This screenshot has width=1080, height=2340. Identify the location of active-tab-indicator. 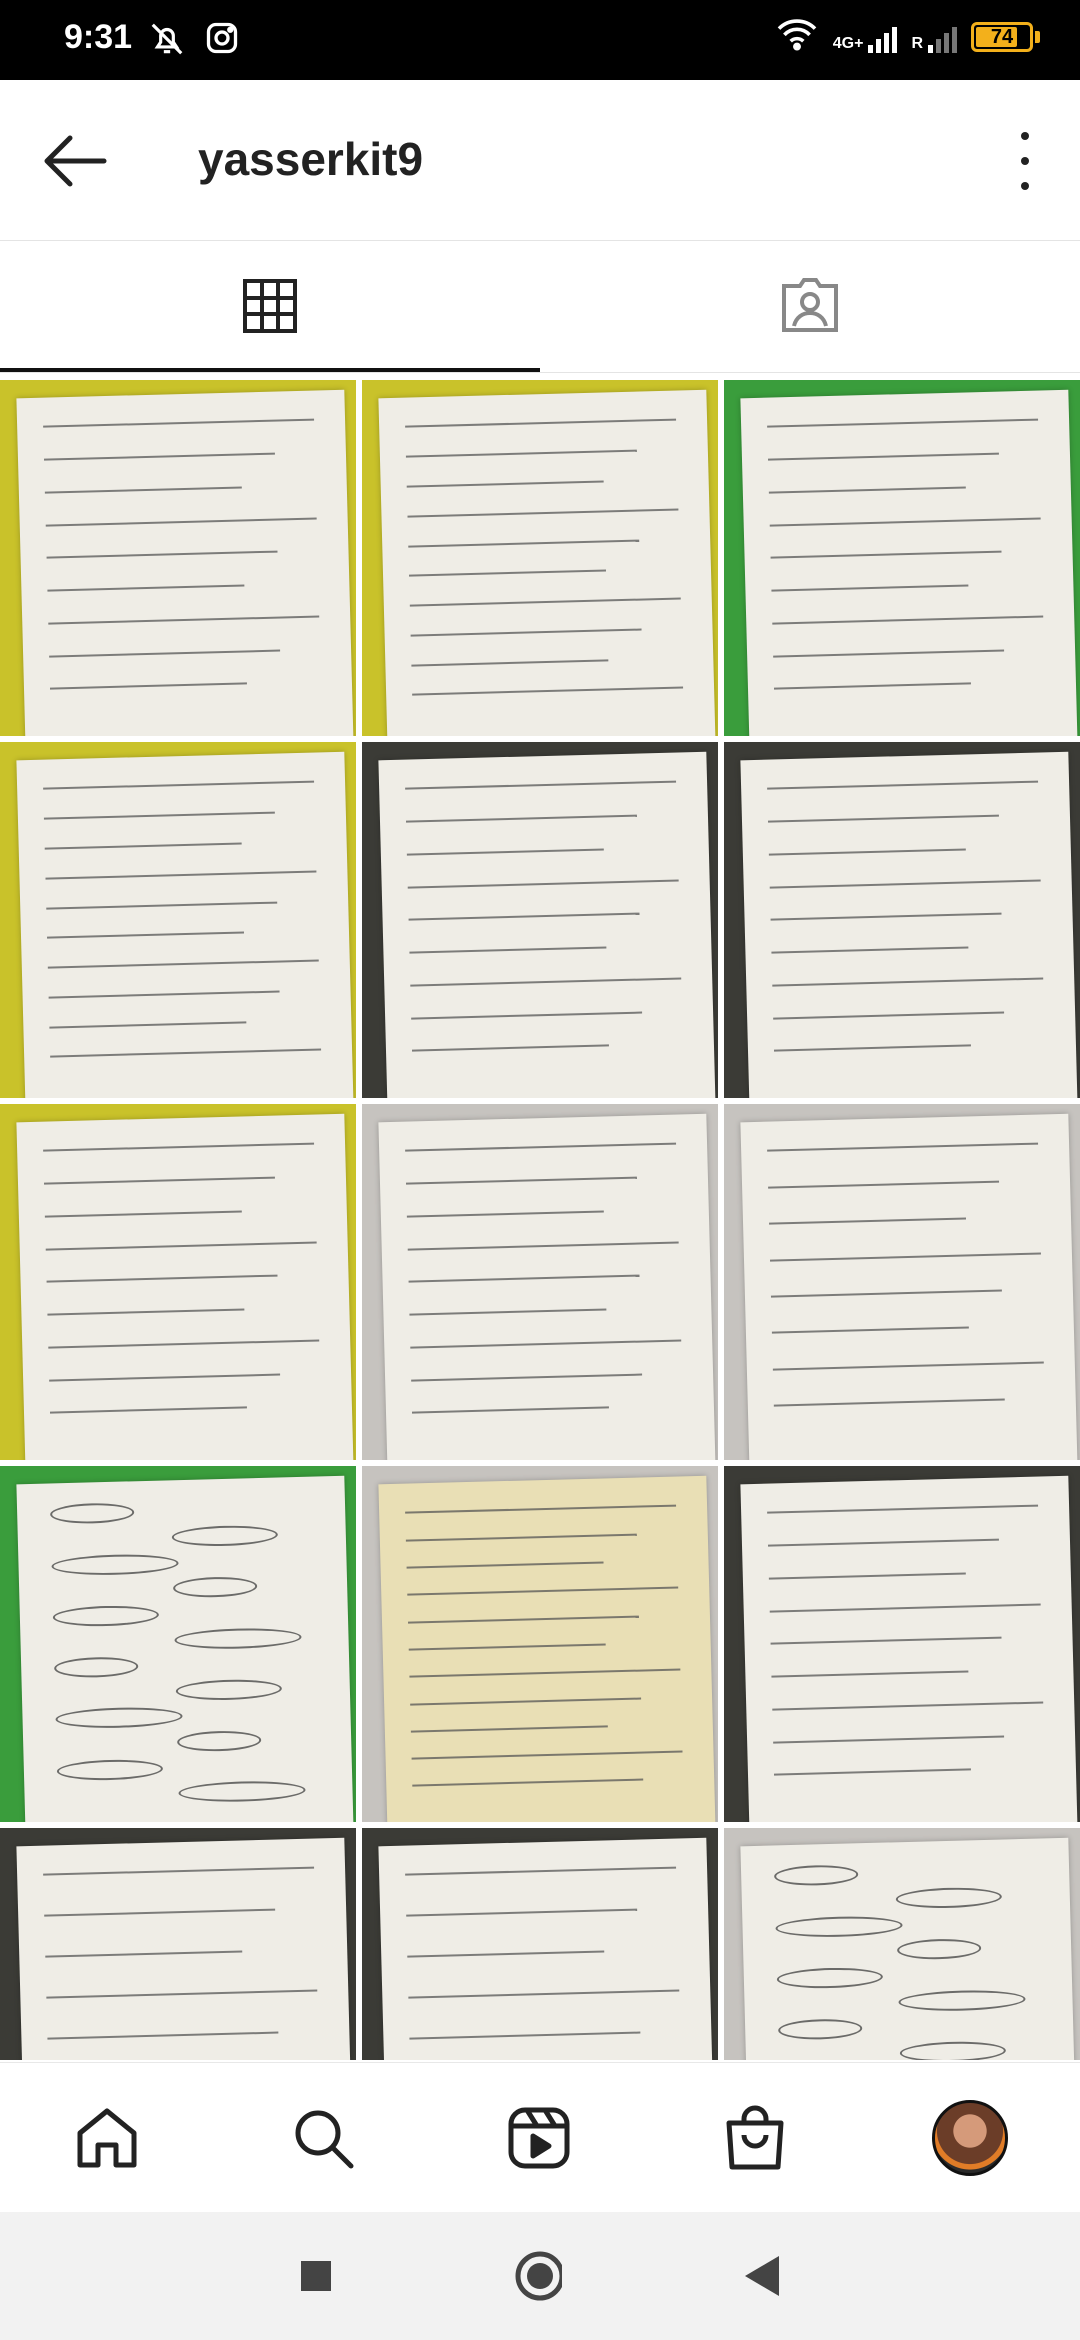
(270, 370).